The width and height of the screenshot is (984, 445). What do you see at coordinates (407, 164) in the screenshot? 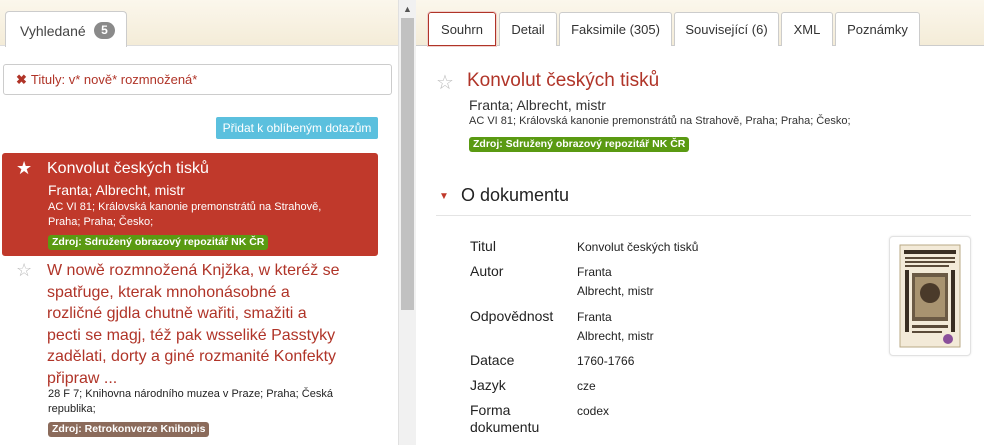
I see `scrollbar-thumb` at bounding box center [407, 164].